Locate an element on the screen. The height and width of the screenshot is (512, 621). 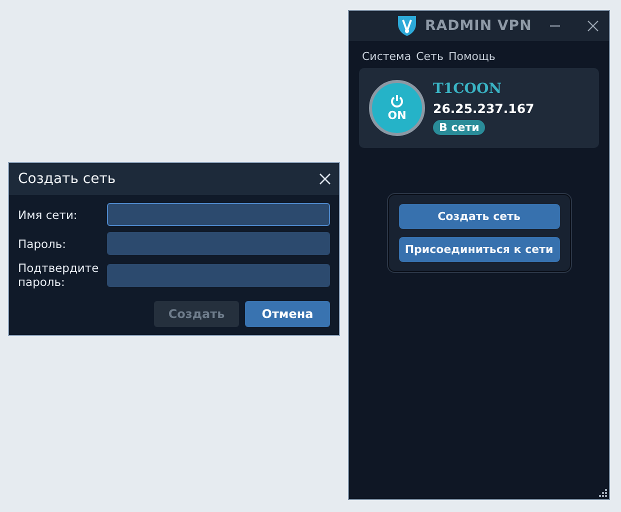
create-network-button: Создать сеть is located at coordinates (479, 216).